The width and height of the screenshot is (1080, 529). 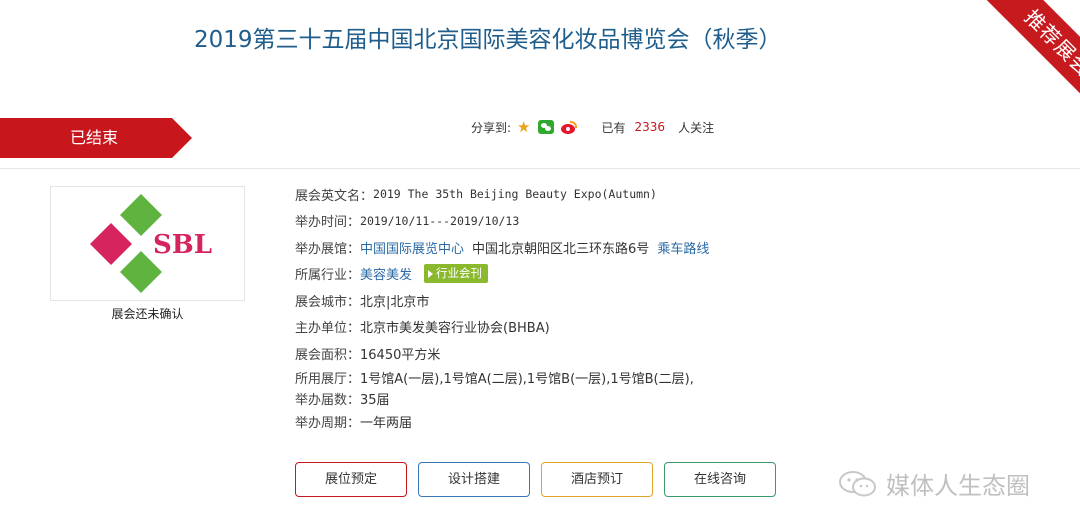 What do you see at coordinates (328, 355) in the screenshot?
I see `area-label: 展会面积：` at bounding box center [328, 355].